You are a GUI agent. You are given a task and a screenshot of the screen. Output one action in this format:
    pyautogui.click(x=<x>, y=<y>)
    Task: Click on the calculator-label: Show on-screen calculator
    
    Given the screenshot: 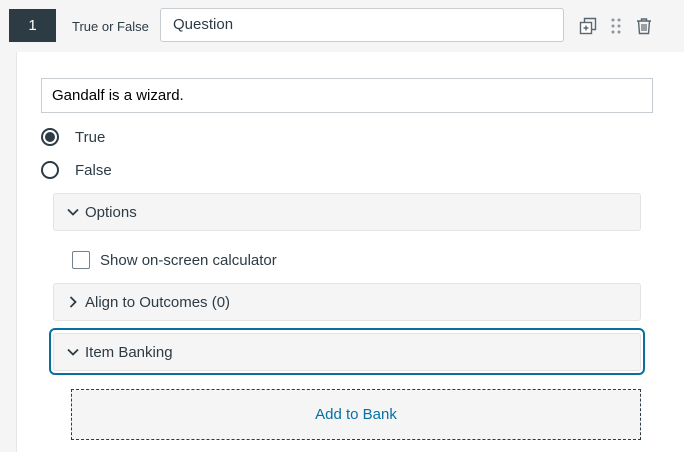 What is the action you would take?
    pyautogui.click(x=188, y=260)
    